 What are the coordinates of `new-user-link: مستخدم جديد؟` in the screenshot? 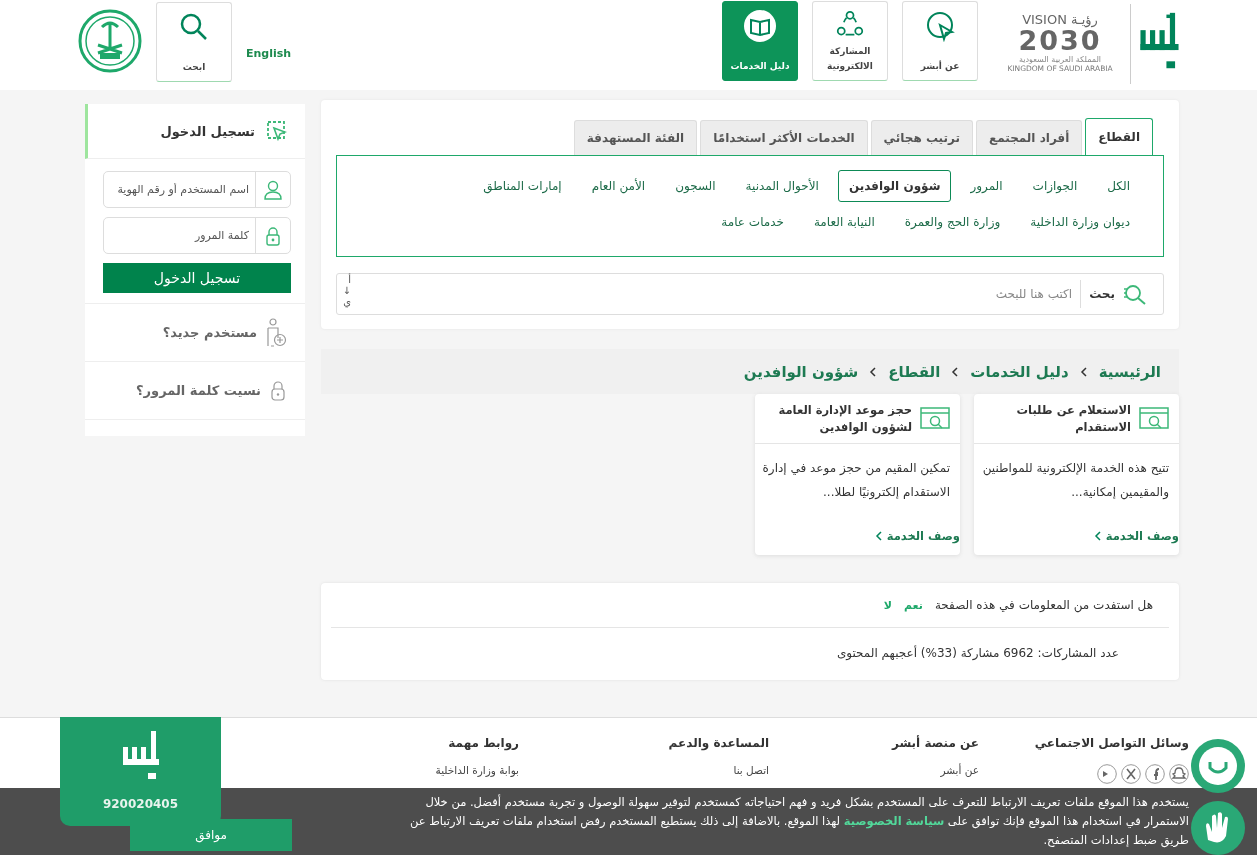 It's located at (195, 333).